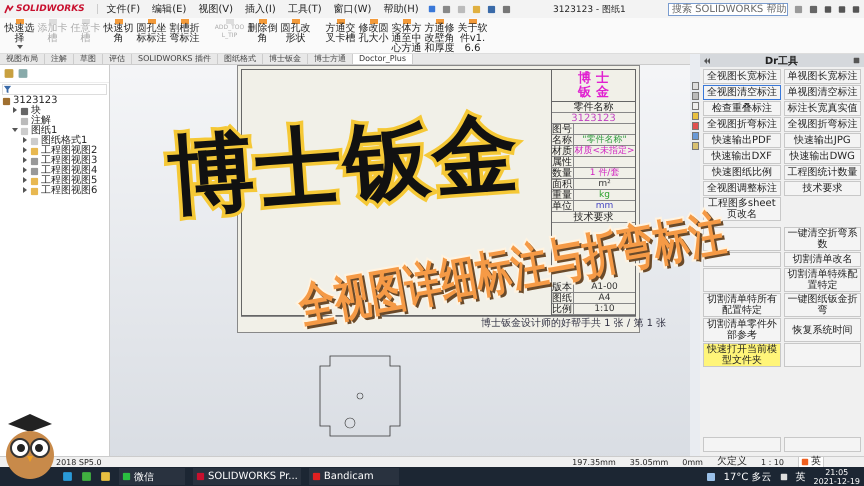 This screenshot has height=486, width=864. Describe the element at coordinates (649, 462) in the screenshot. I see `y-coordinate: 35.05mm` at that location.